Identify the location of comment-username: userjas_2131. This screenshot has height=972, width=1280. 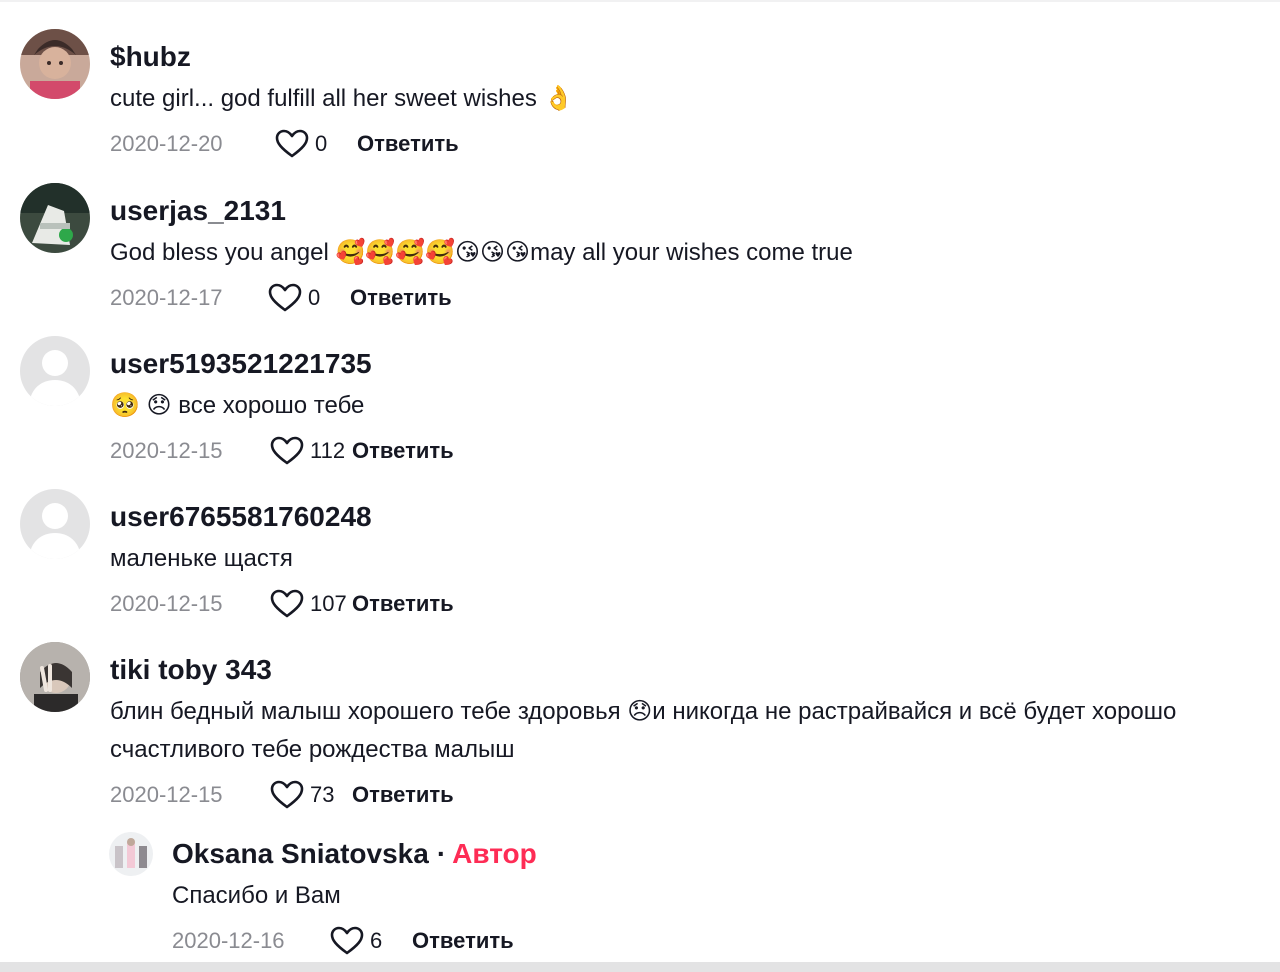
(481, 211).